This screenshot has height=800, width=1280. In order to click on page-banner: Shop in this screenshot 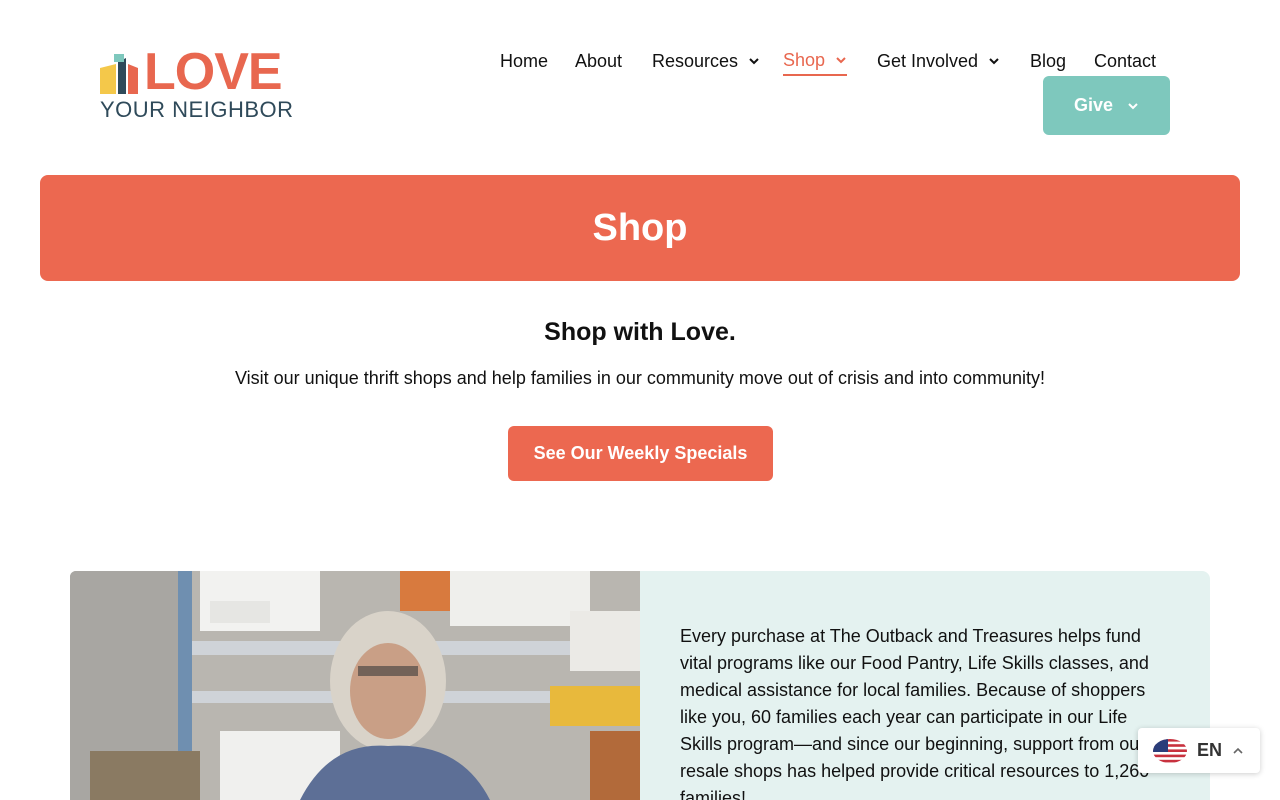, I will do `click(640, 228)`.